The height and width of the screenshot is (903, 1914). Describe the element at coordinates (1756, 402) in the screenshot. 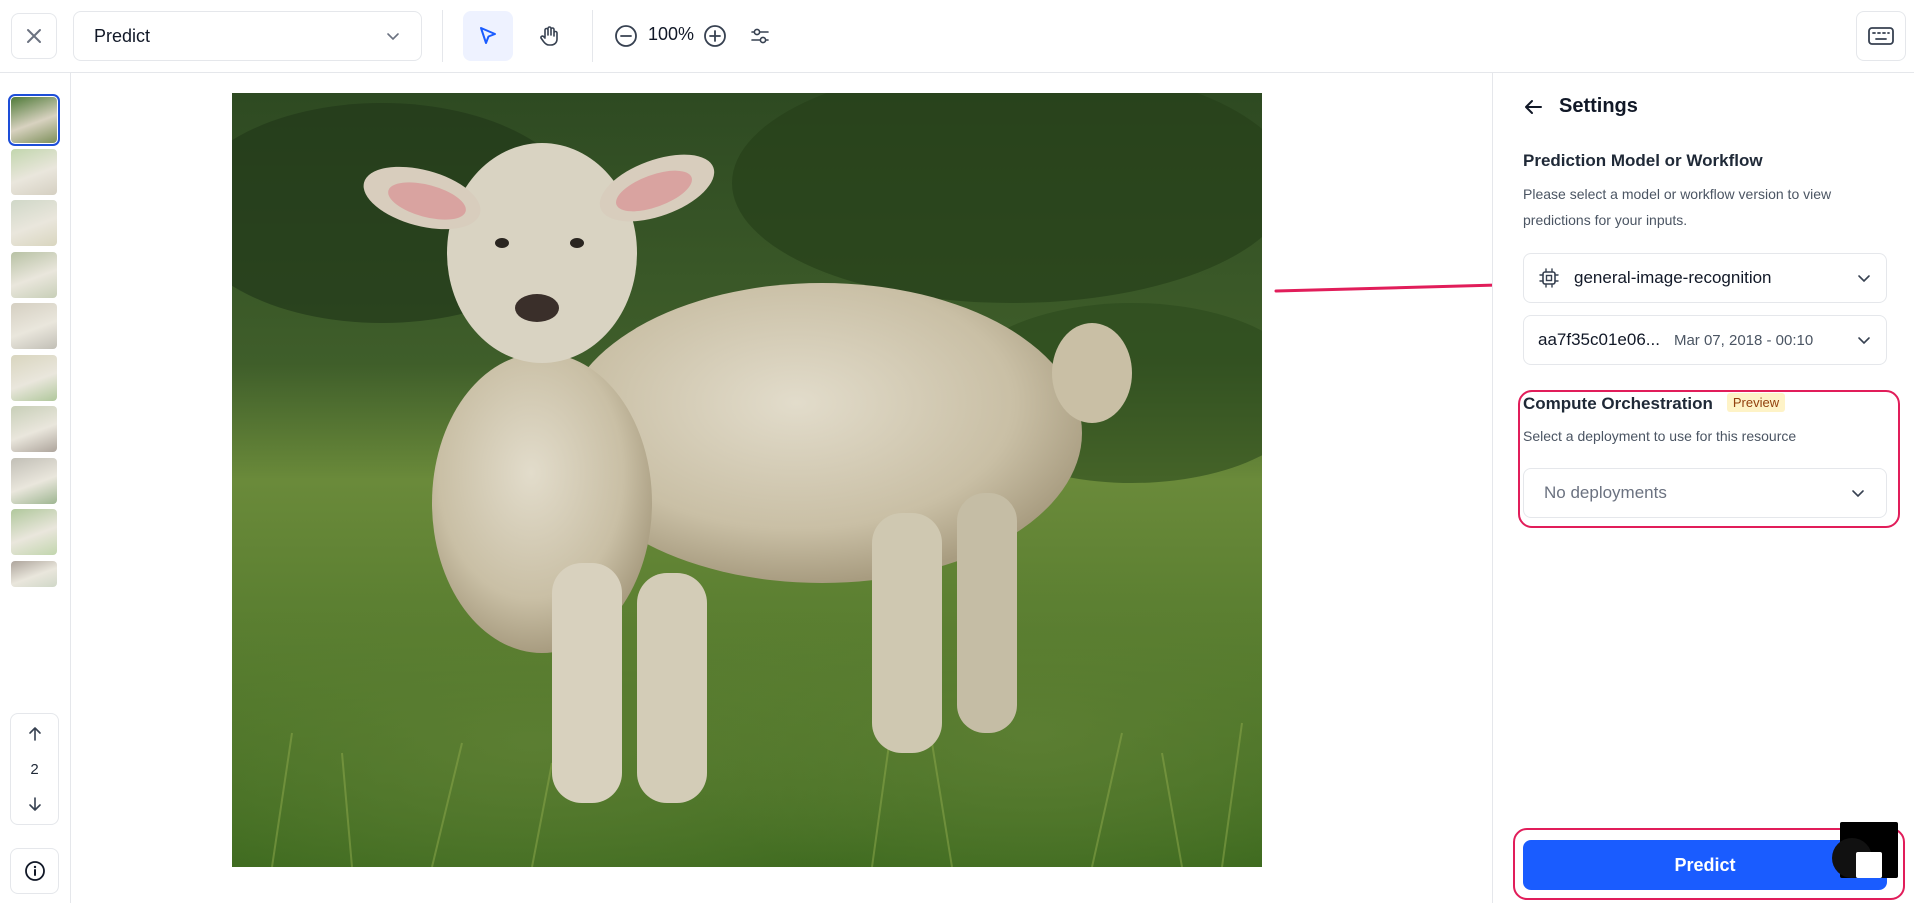

I see `preview-badge: Preview` at that location.